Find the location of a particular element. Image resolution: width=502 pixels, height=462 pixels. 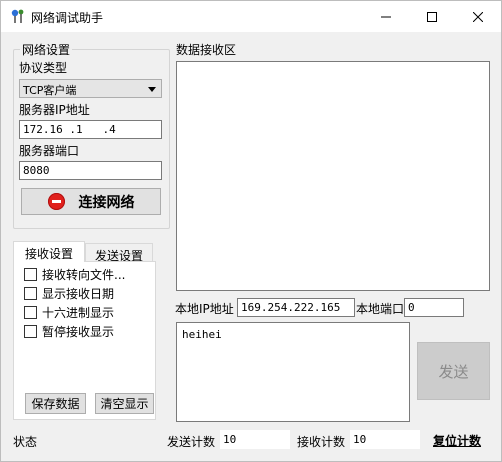

stop-icon is located at coordinates (56, 201).